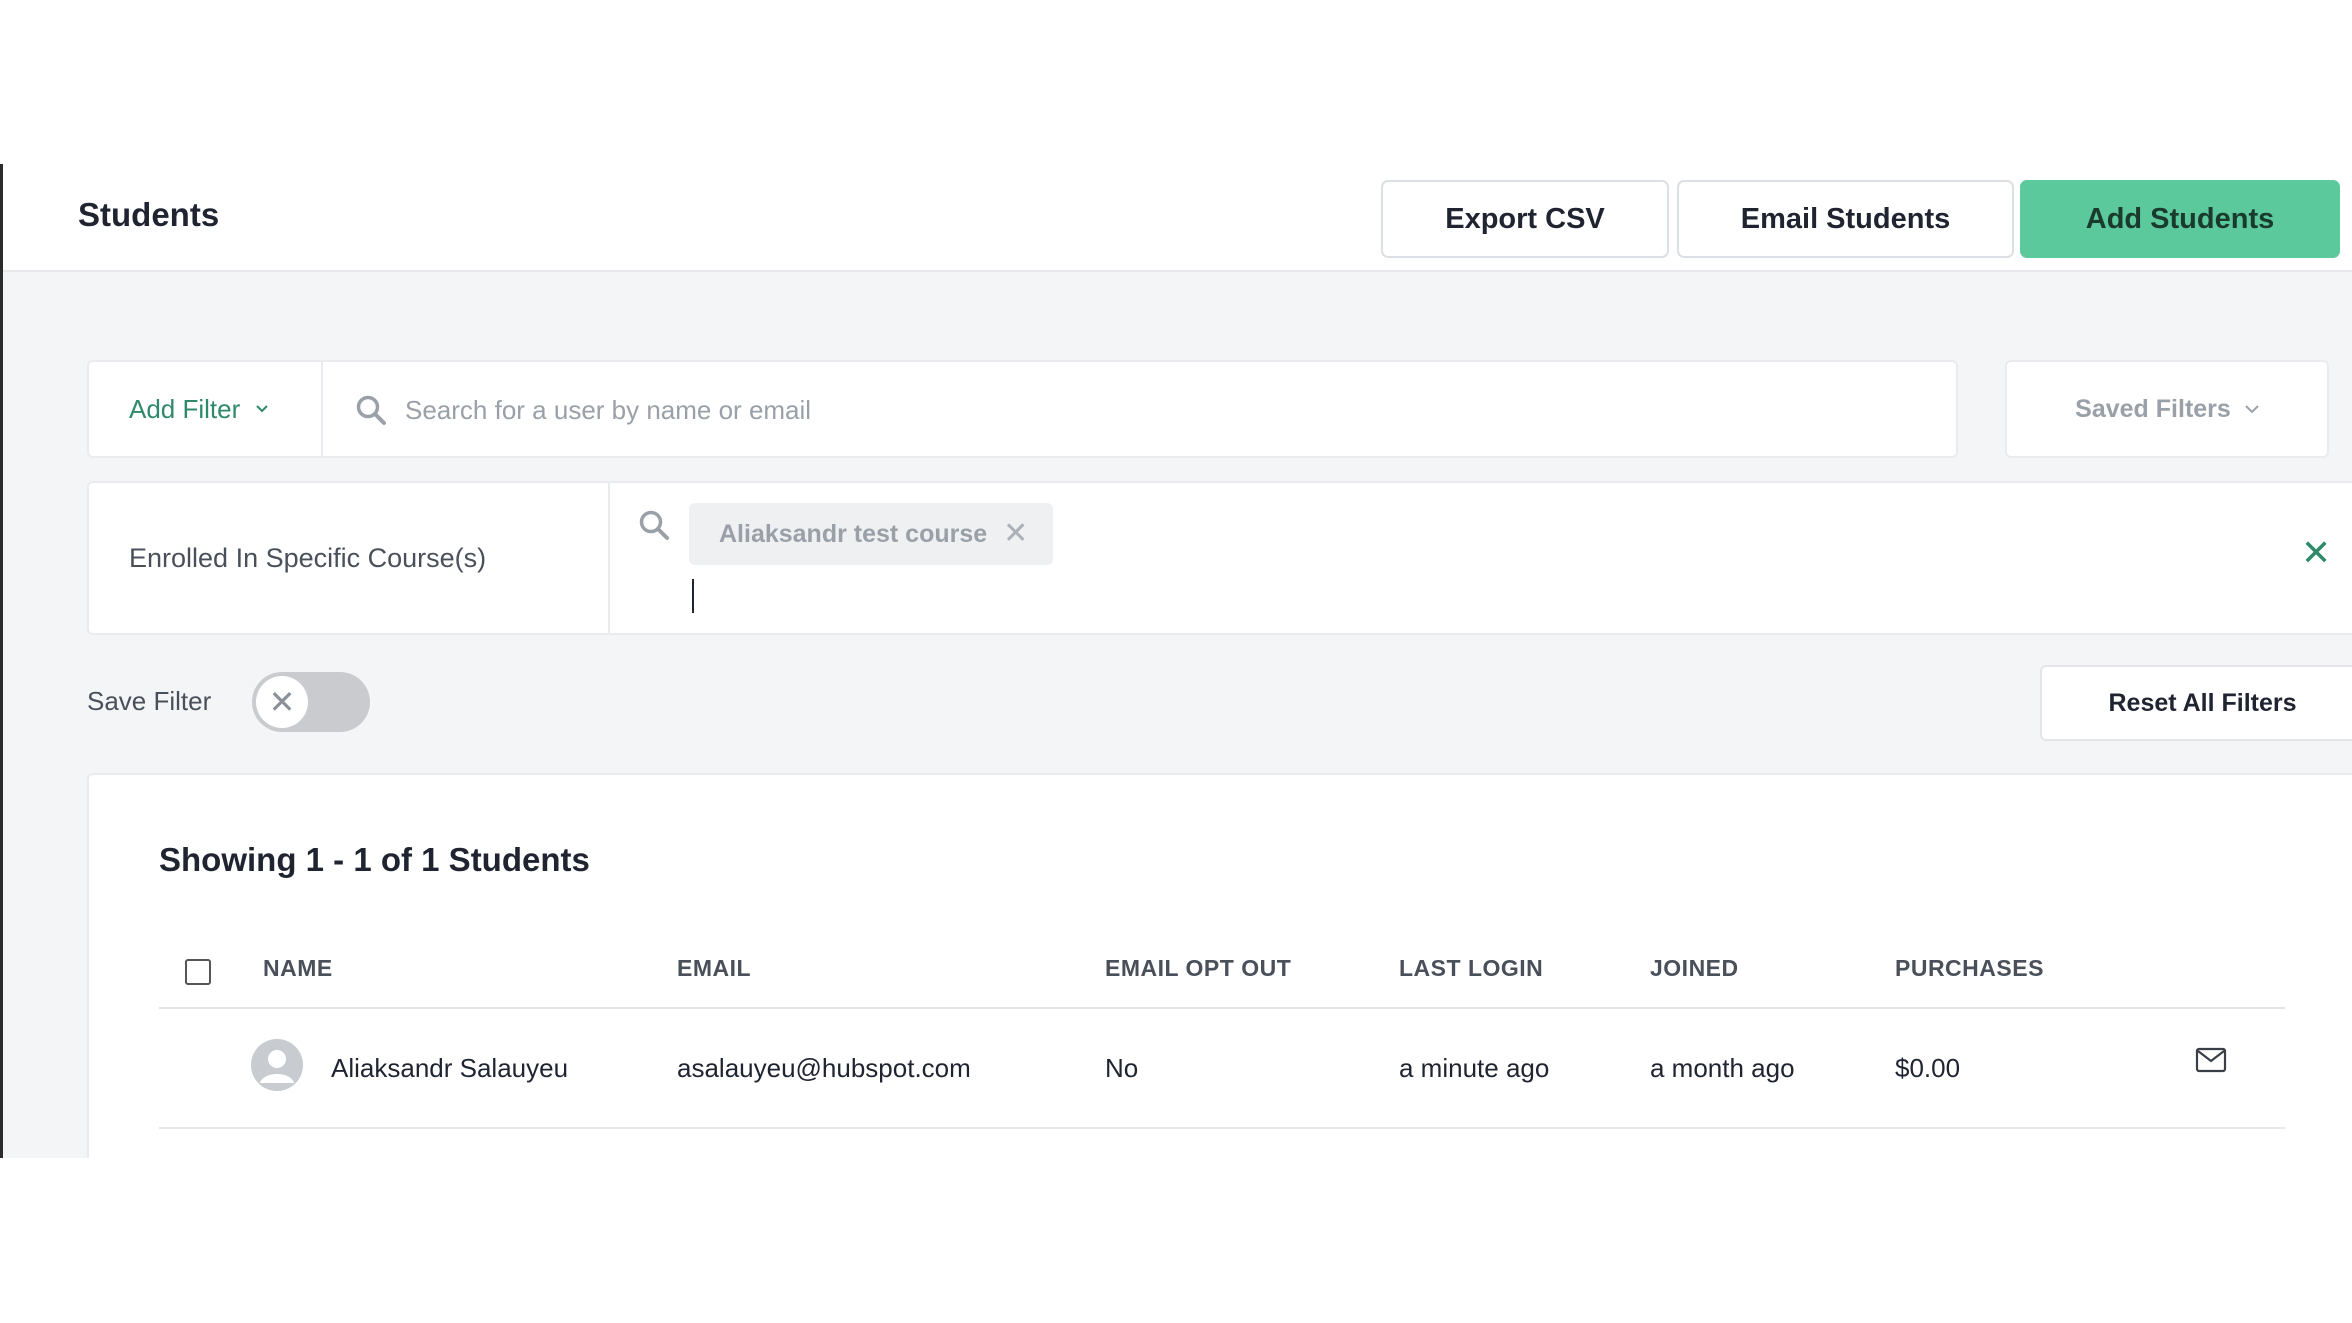  I want to click on purchases-value: $0.00, so click(1928, 1068).